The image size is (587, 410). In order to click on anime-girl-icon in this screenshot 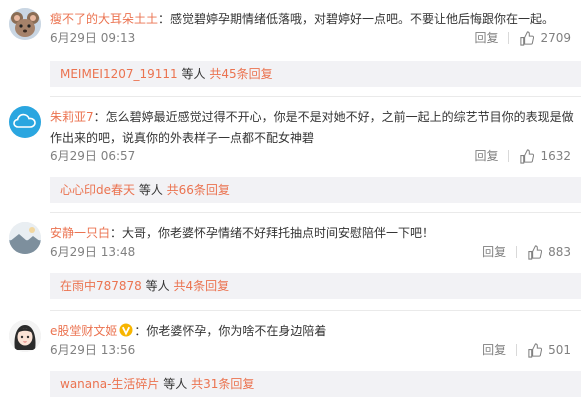, I will do `click(25, 336)`.